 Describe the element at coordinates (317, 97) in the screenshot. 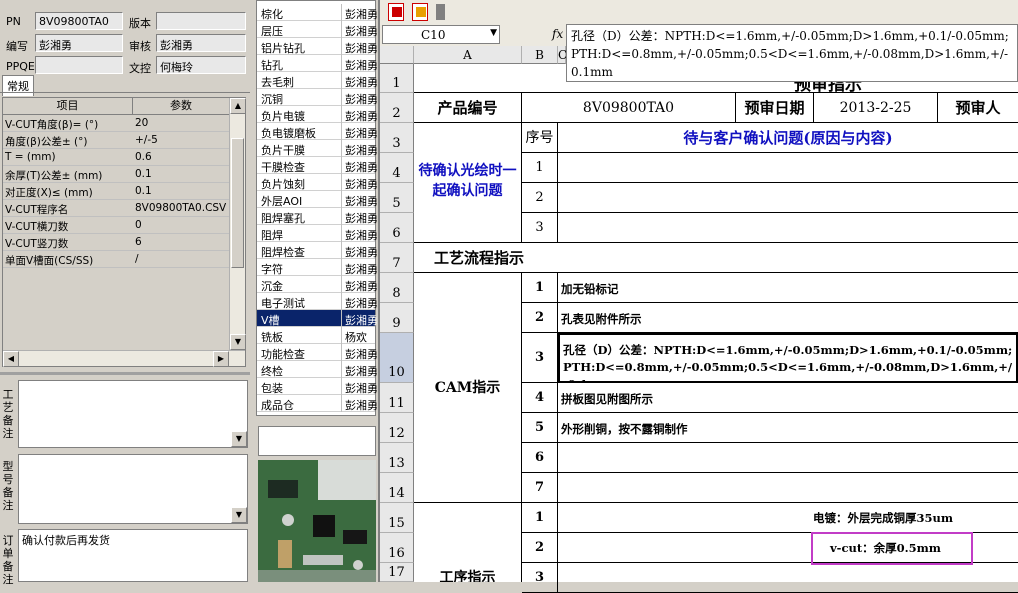

I see `process-list-item: 沉铜 彭湘勇` at that location.